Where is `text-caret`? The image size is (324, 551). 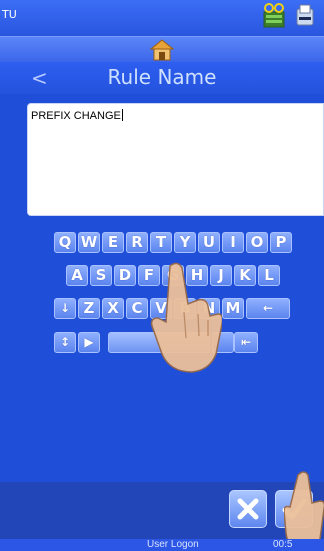 text-caret is located at coordinates (122, 115).